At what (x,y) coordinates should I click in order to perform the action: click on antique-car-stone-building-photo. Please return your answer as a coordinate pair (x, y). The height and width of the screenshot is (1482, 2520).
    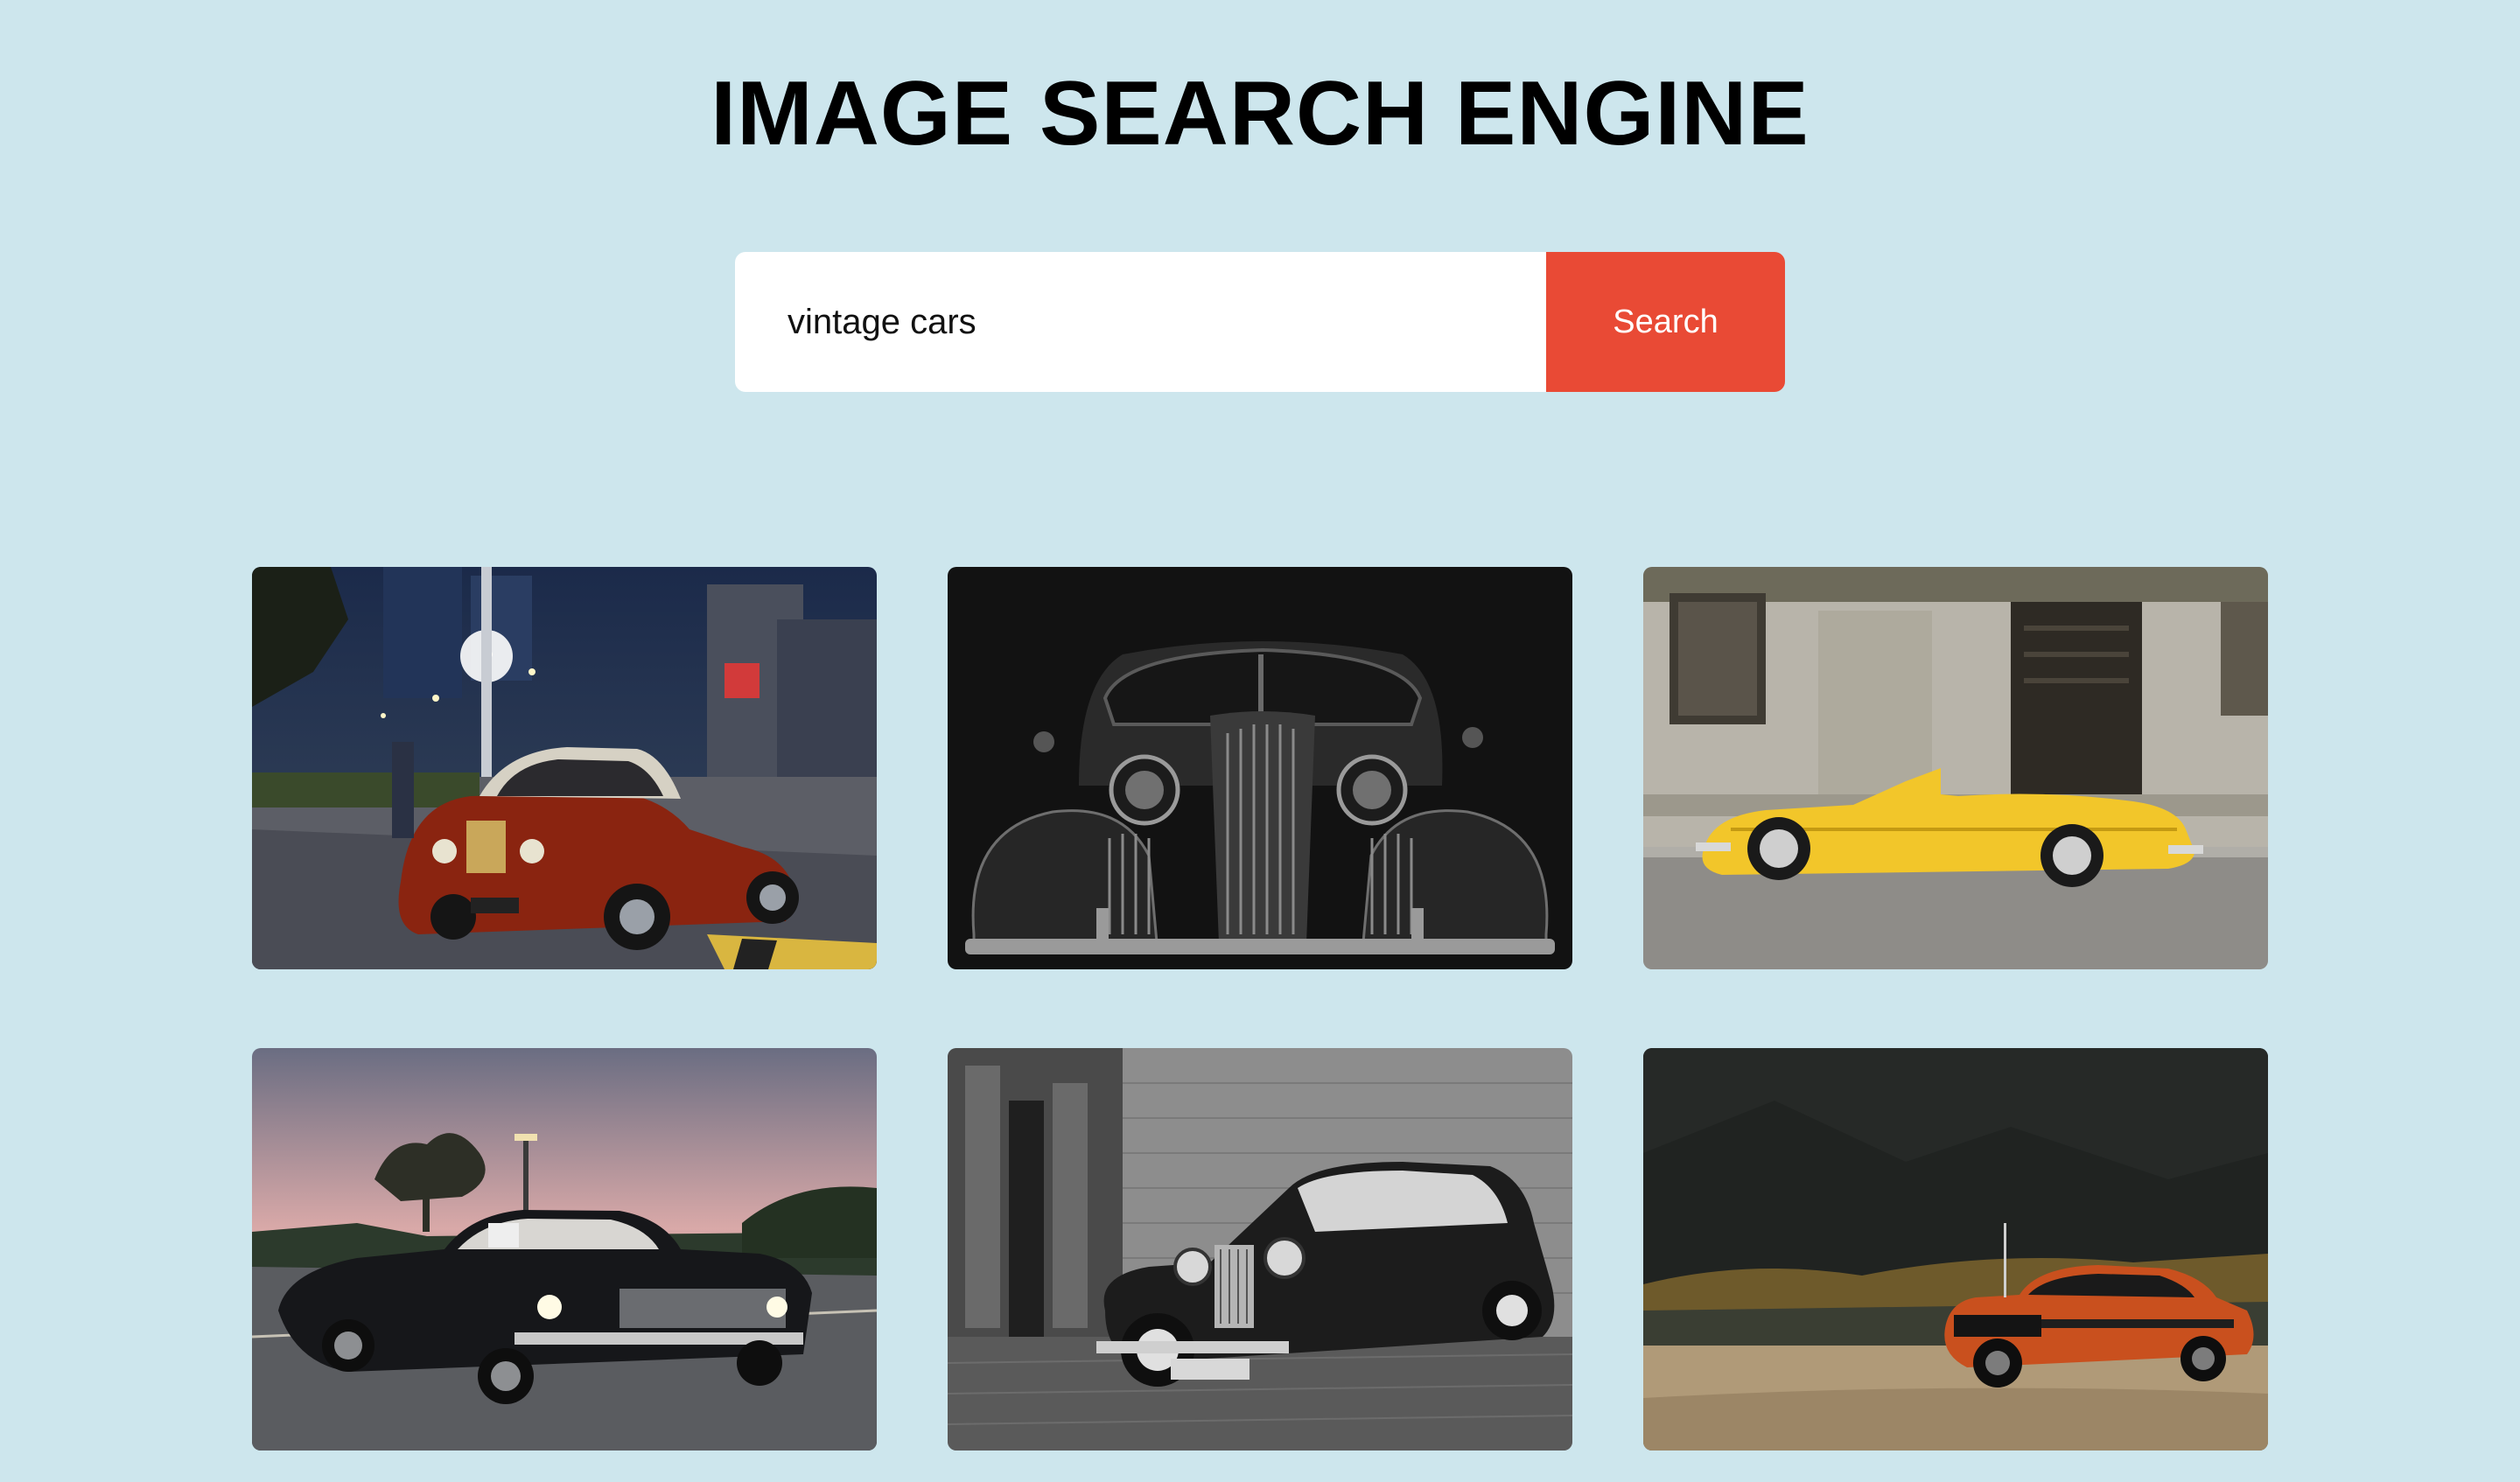
    Looking at the image, I should click on (1260, 1249).